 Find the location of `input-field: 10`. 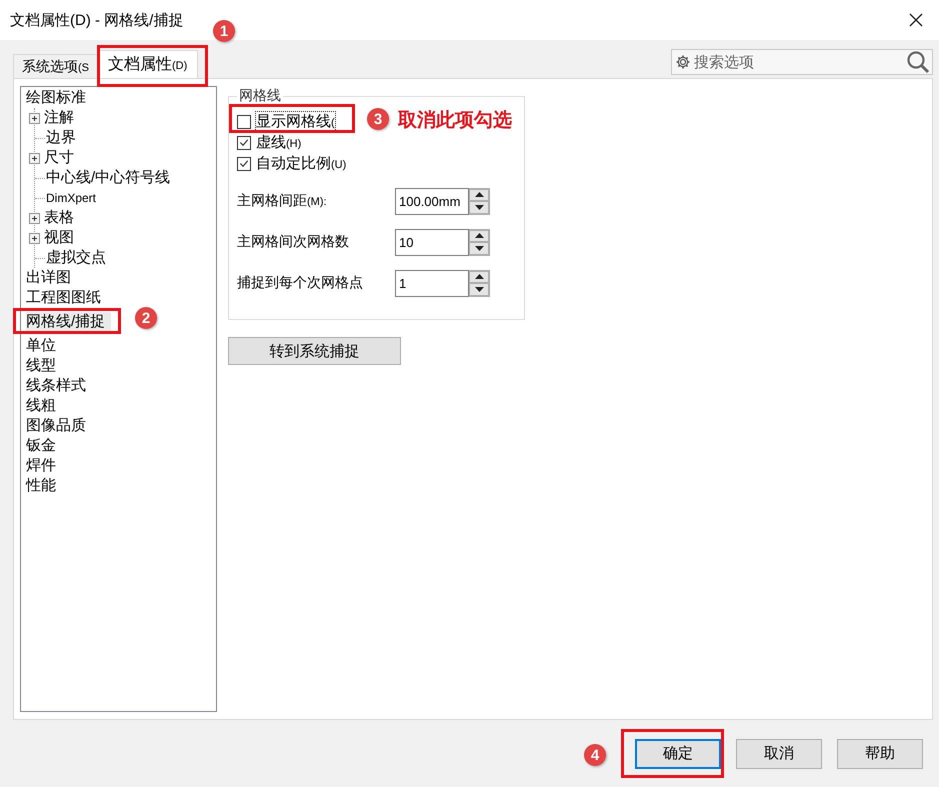

input-field: 10 is located at coordinates (432, 242).